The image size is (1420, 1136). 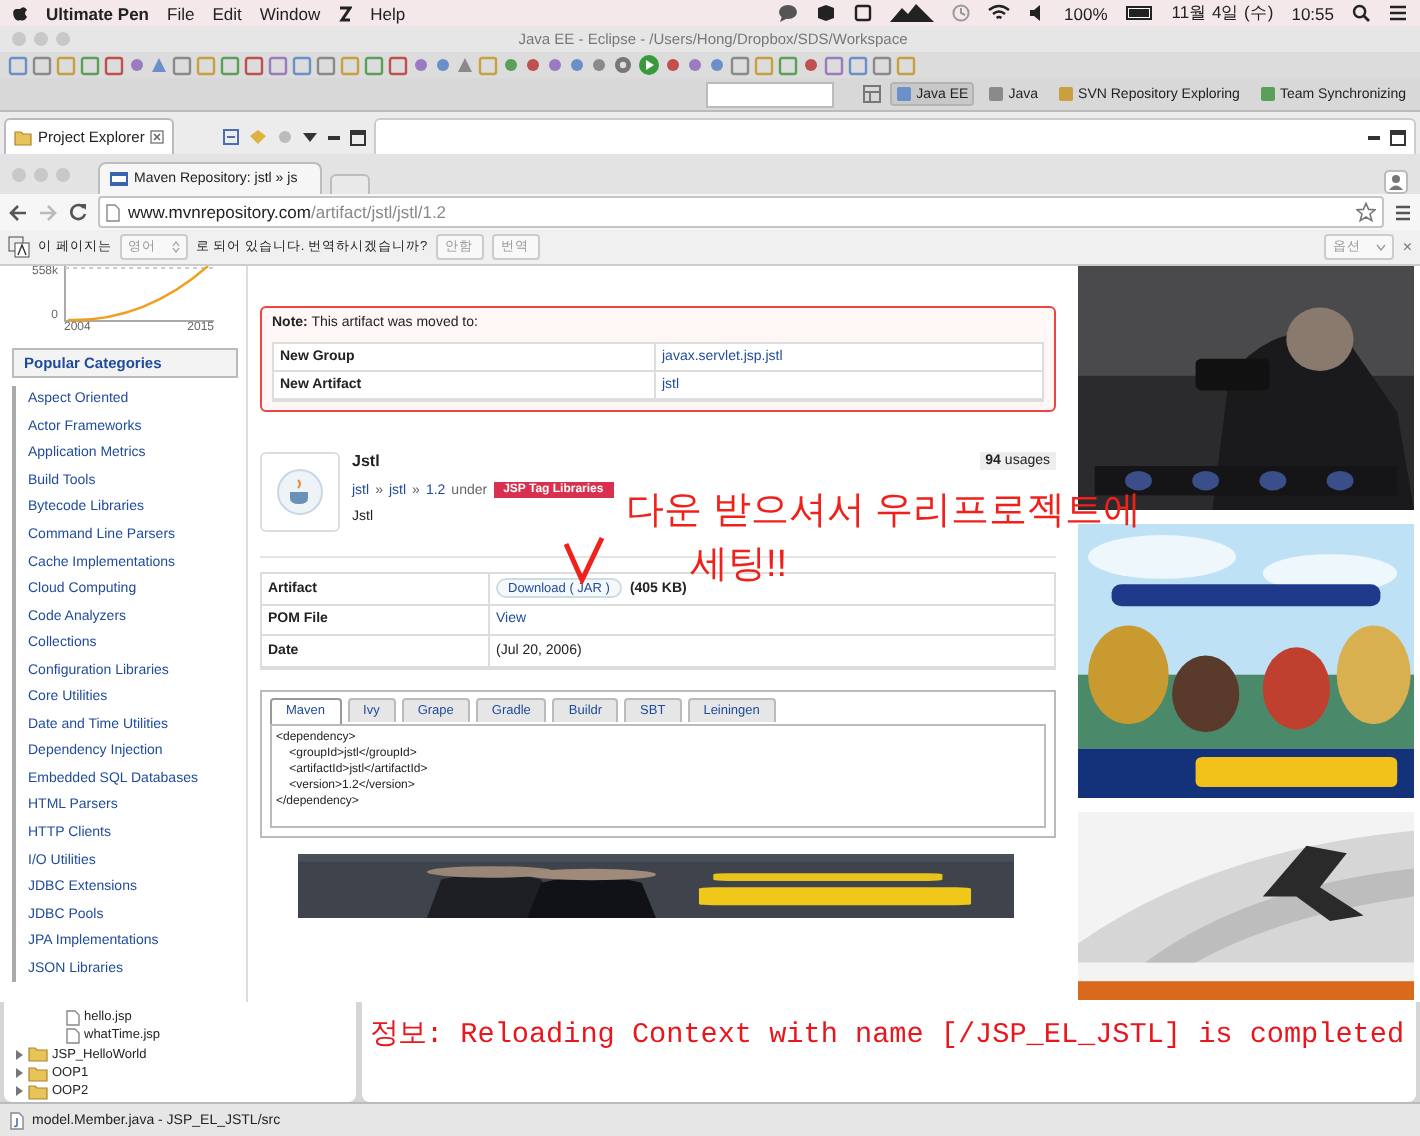 What do you see at coordinates (175, 247) in the screenshot?
I see `updown-icon` at bounding box center [175, 247].